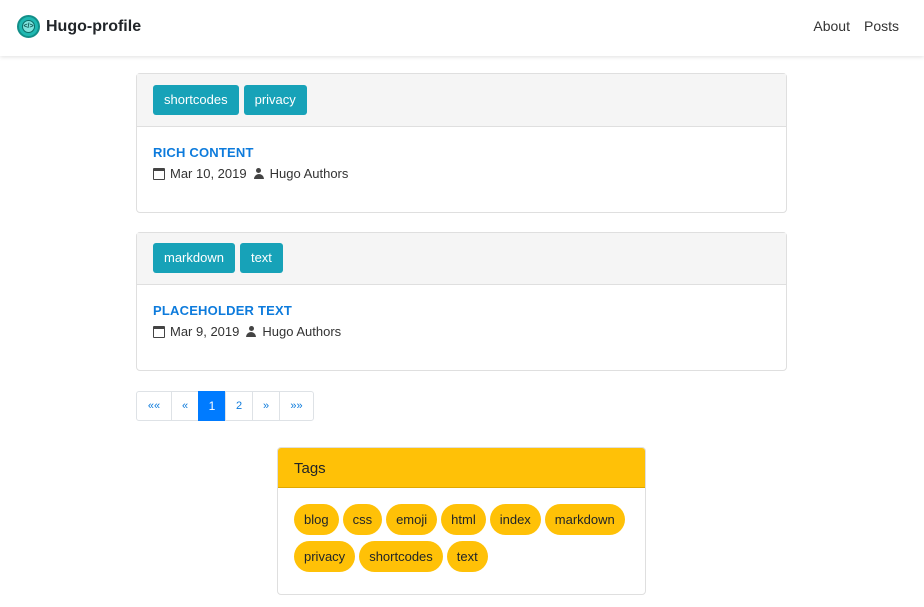 This screenshot has height=607, width=924. Describe the element at coordinates (261, 258) in the screenshot. I see `post-tag-button: text` at that location.